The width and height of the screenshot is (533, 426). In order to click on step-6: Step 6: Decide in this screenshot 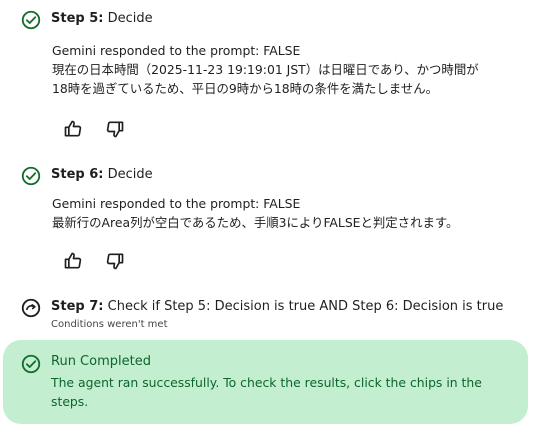, I will do `click(266, 175)`.